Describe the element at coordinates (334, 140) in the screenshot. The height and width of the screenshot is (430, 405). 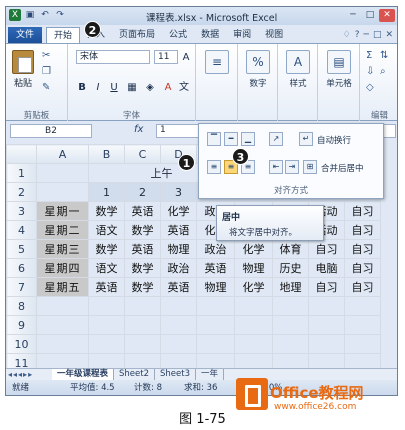
I see `wrap-text-label: 自动换行` at that location.